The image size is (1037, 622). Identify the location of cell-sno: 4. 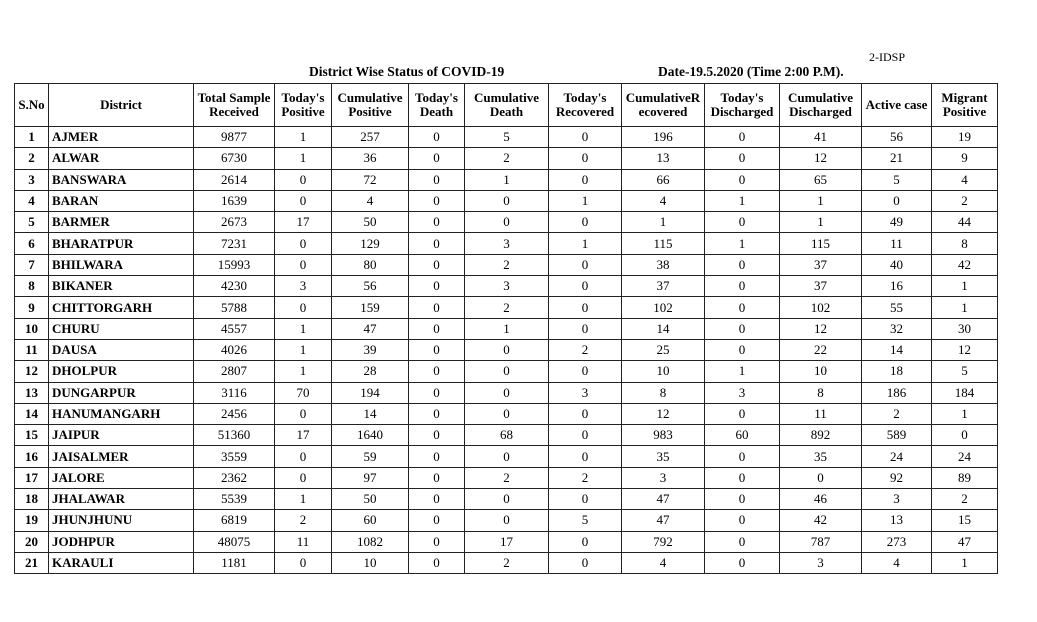
(31, 201).